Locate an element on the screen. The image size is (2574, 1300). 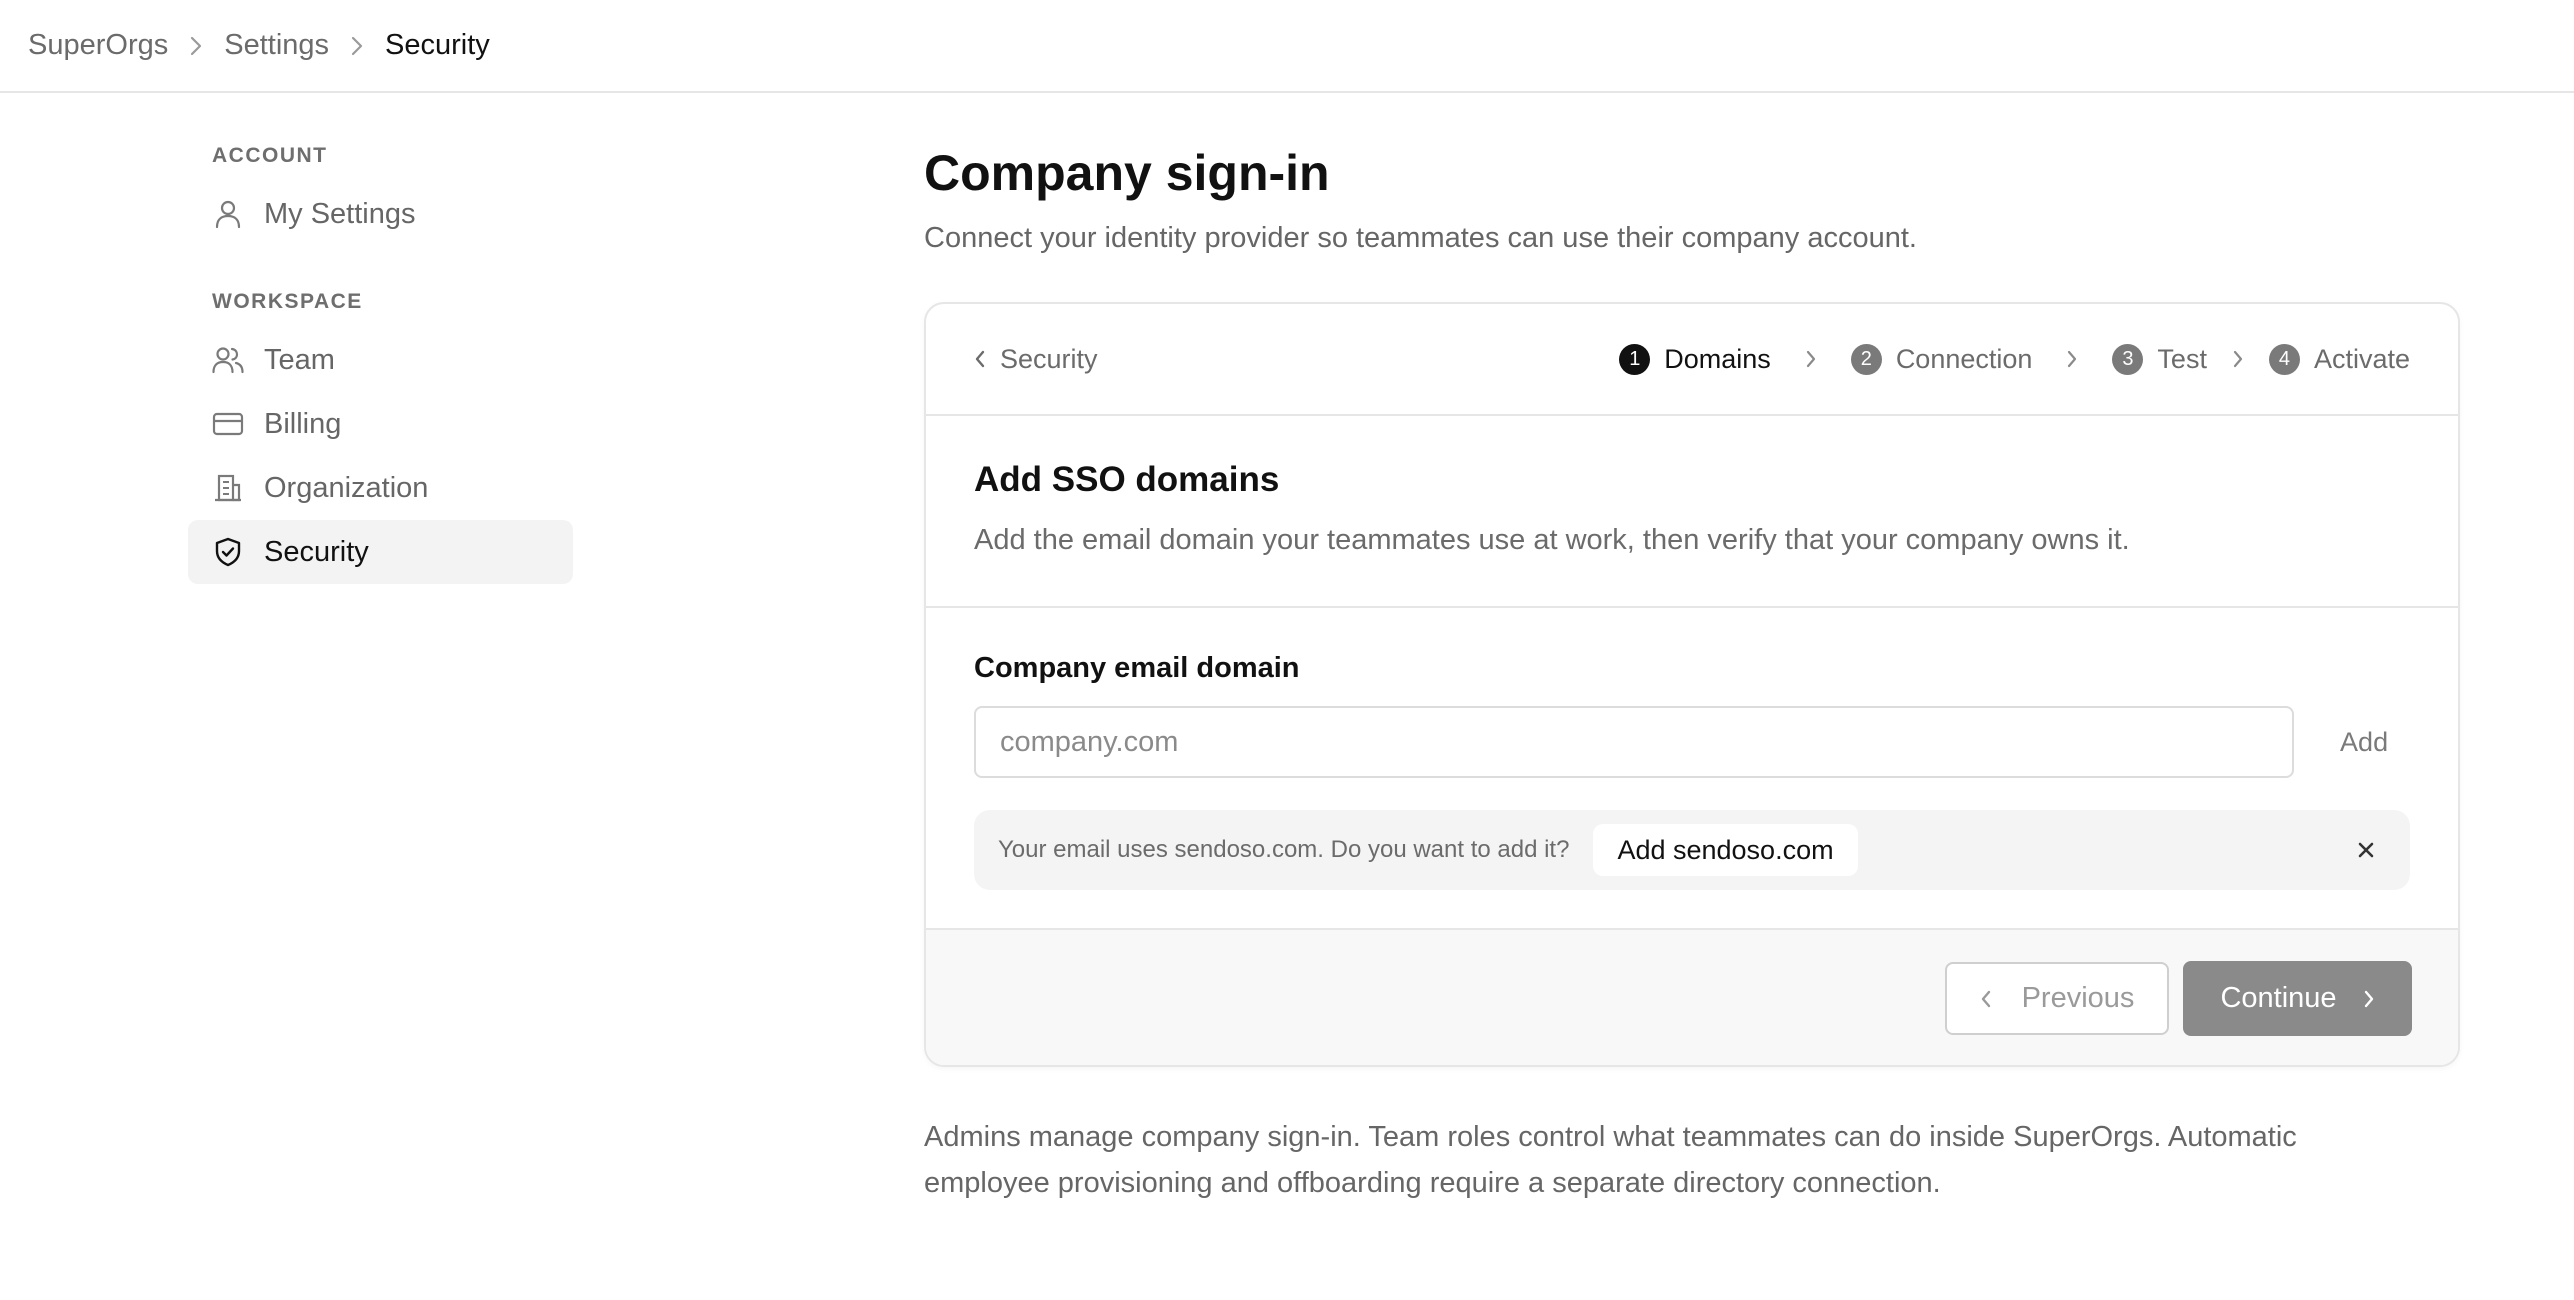
step-connection: 2 Connection is located at coordinates (1941, 359).